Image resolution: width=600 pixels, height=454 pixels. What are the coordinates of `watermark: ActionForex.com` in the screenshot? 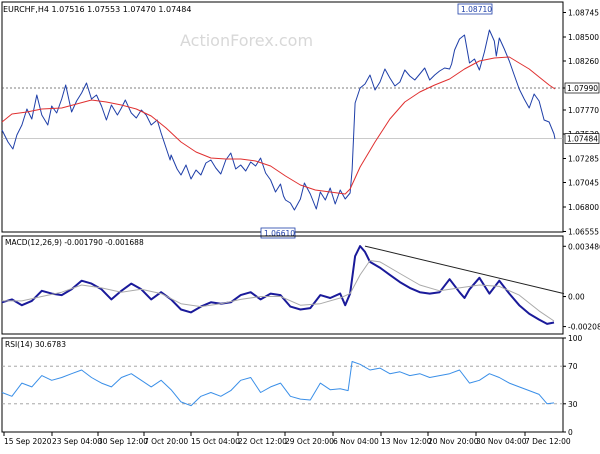 It's located at (246, 40).